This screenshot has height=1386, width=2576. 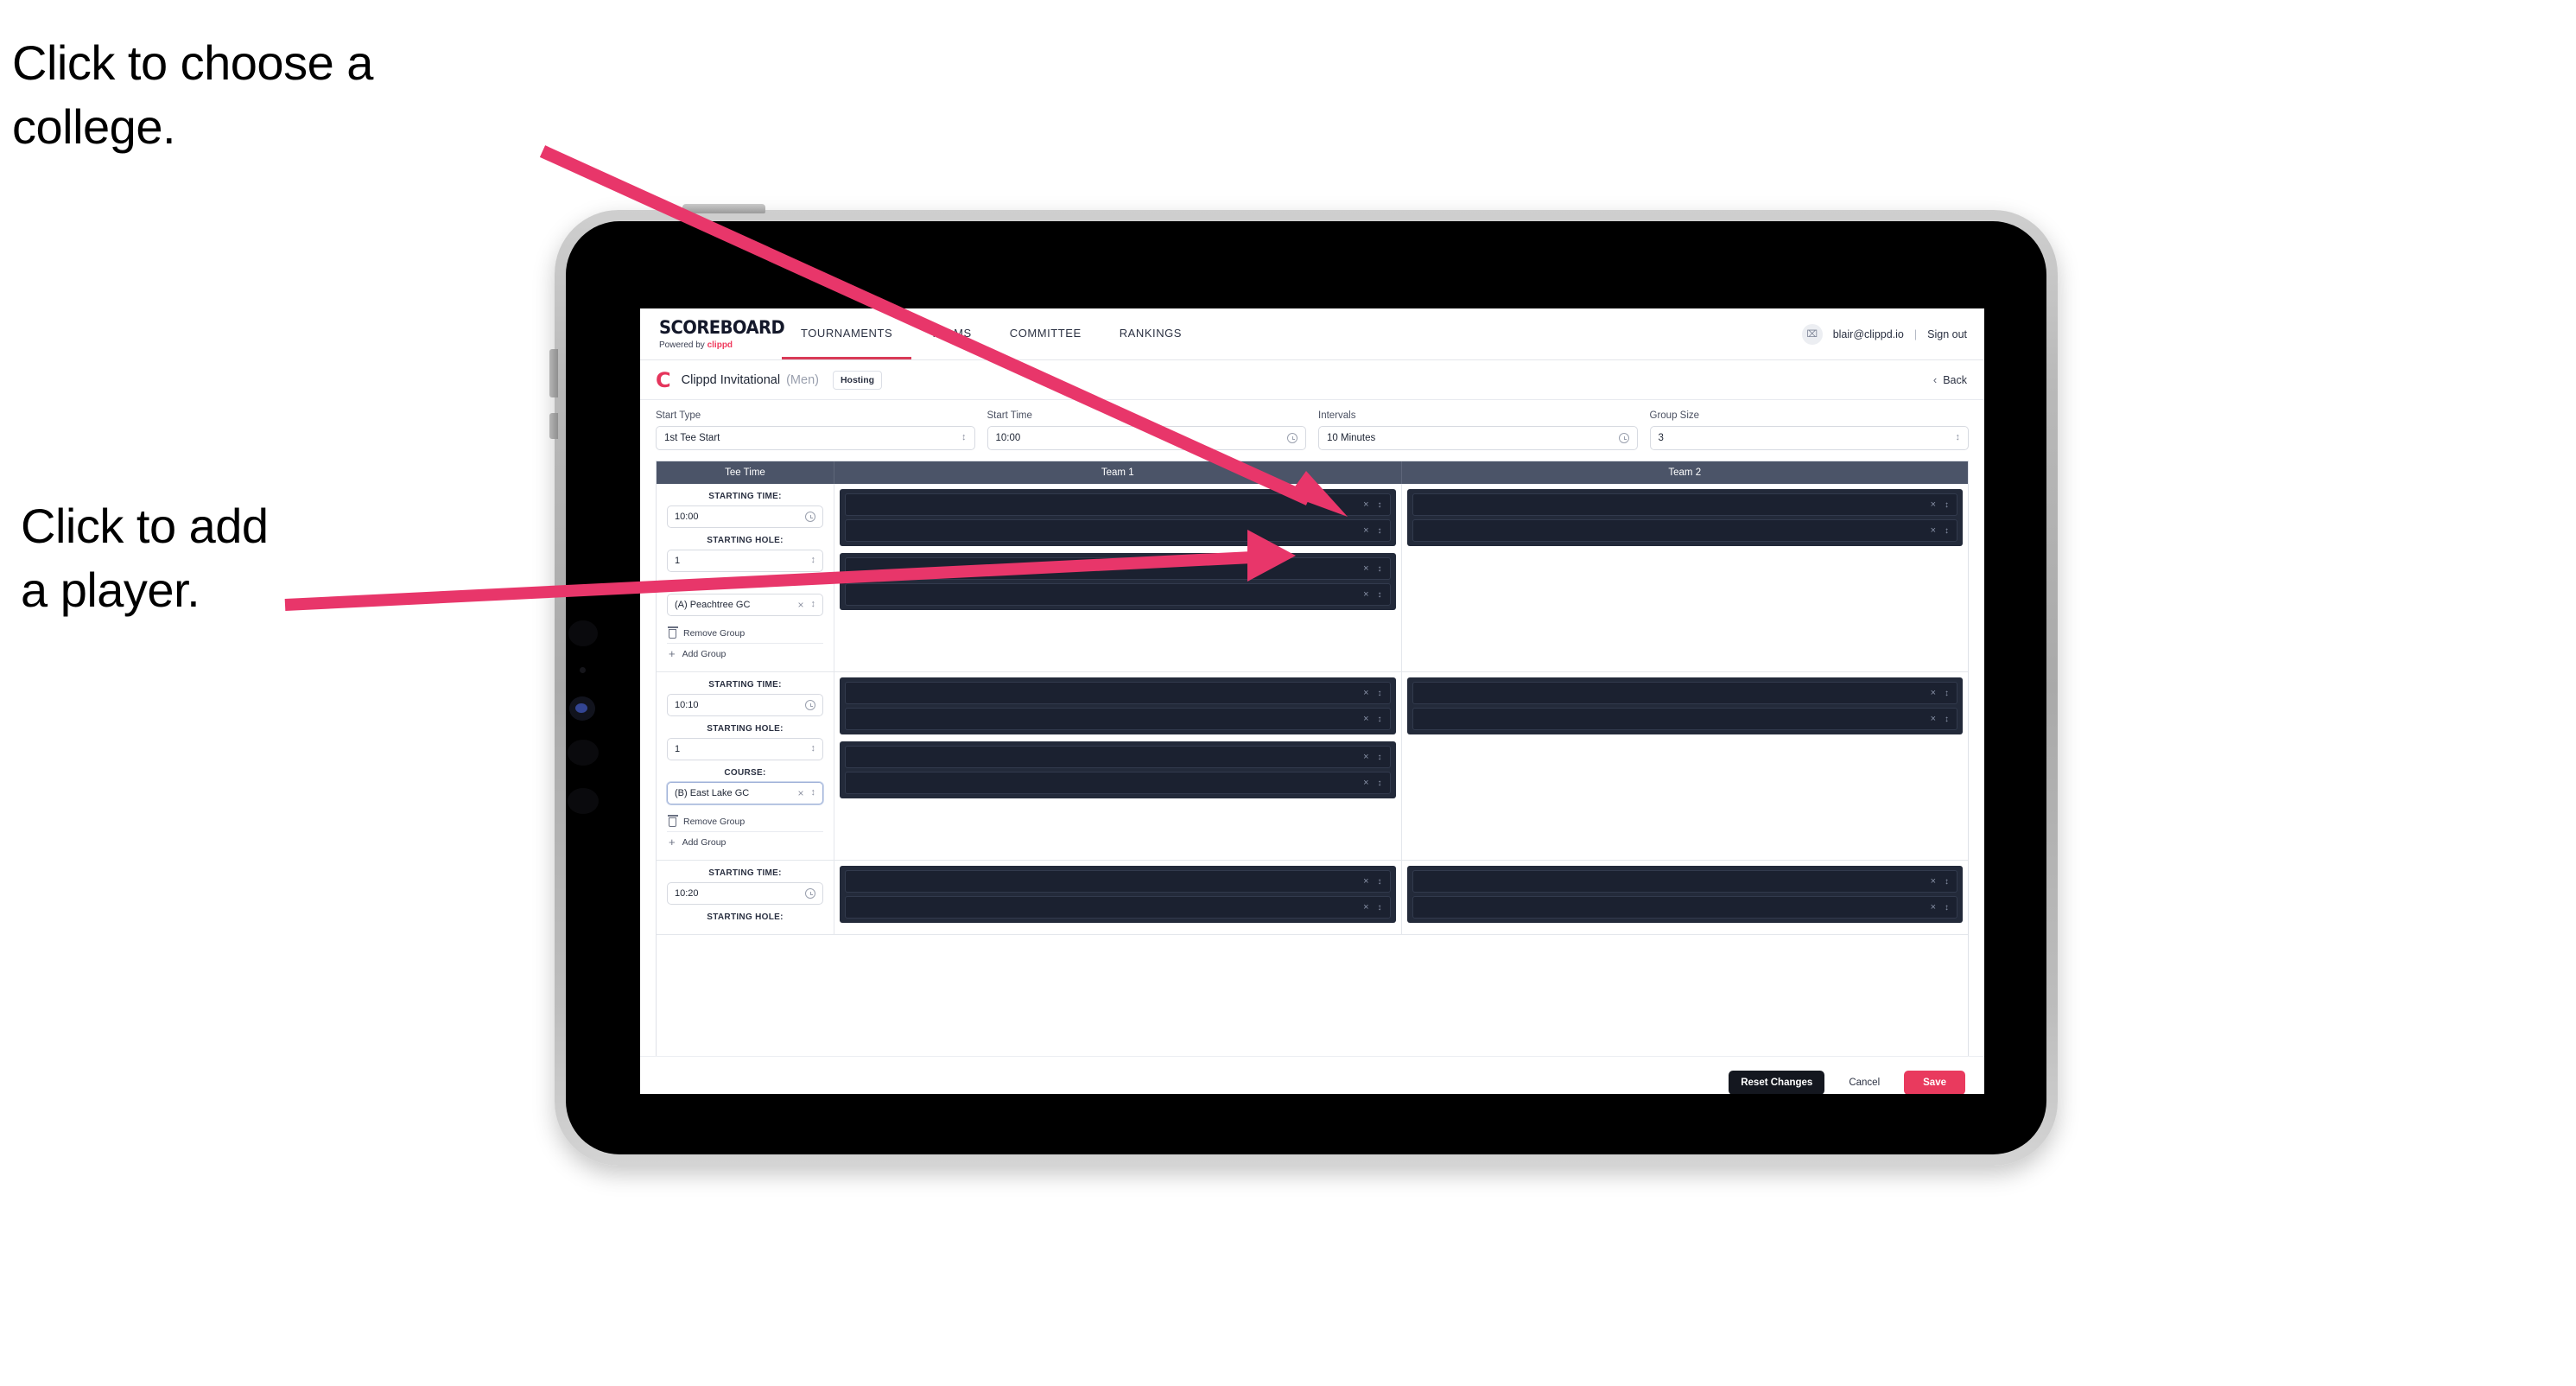 I want to click on start-time-value: 10:00, so click(x=1008, y=438).